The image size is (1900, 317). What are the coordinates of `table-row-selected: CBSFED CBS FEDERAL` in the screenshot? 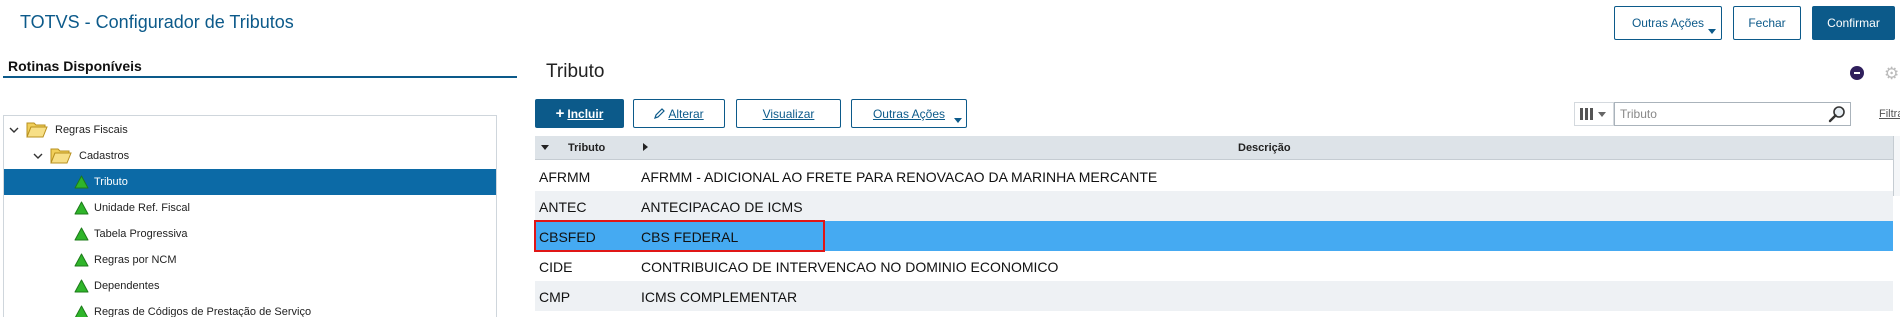 It's located at (1214, 236).